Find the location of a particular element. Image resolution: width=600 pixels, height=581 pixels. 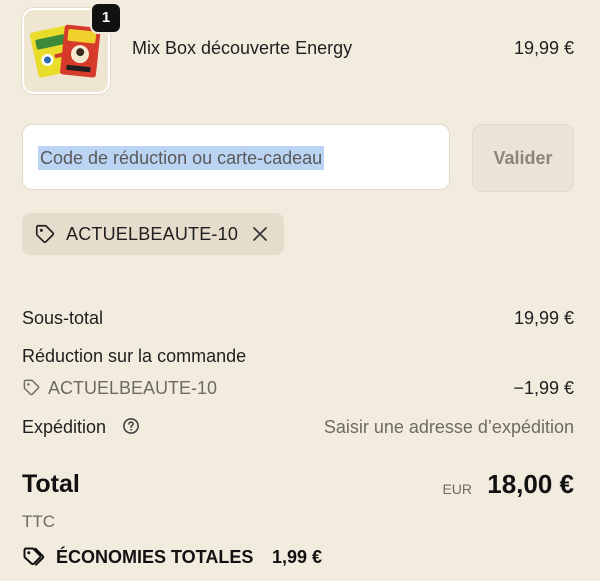

order-discount-code: ACTUELBEAUTE-10 is located at coordinates (133, 388).